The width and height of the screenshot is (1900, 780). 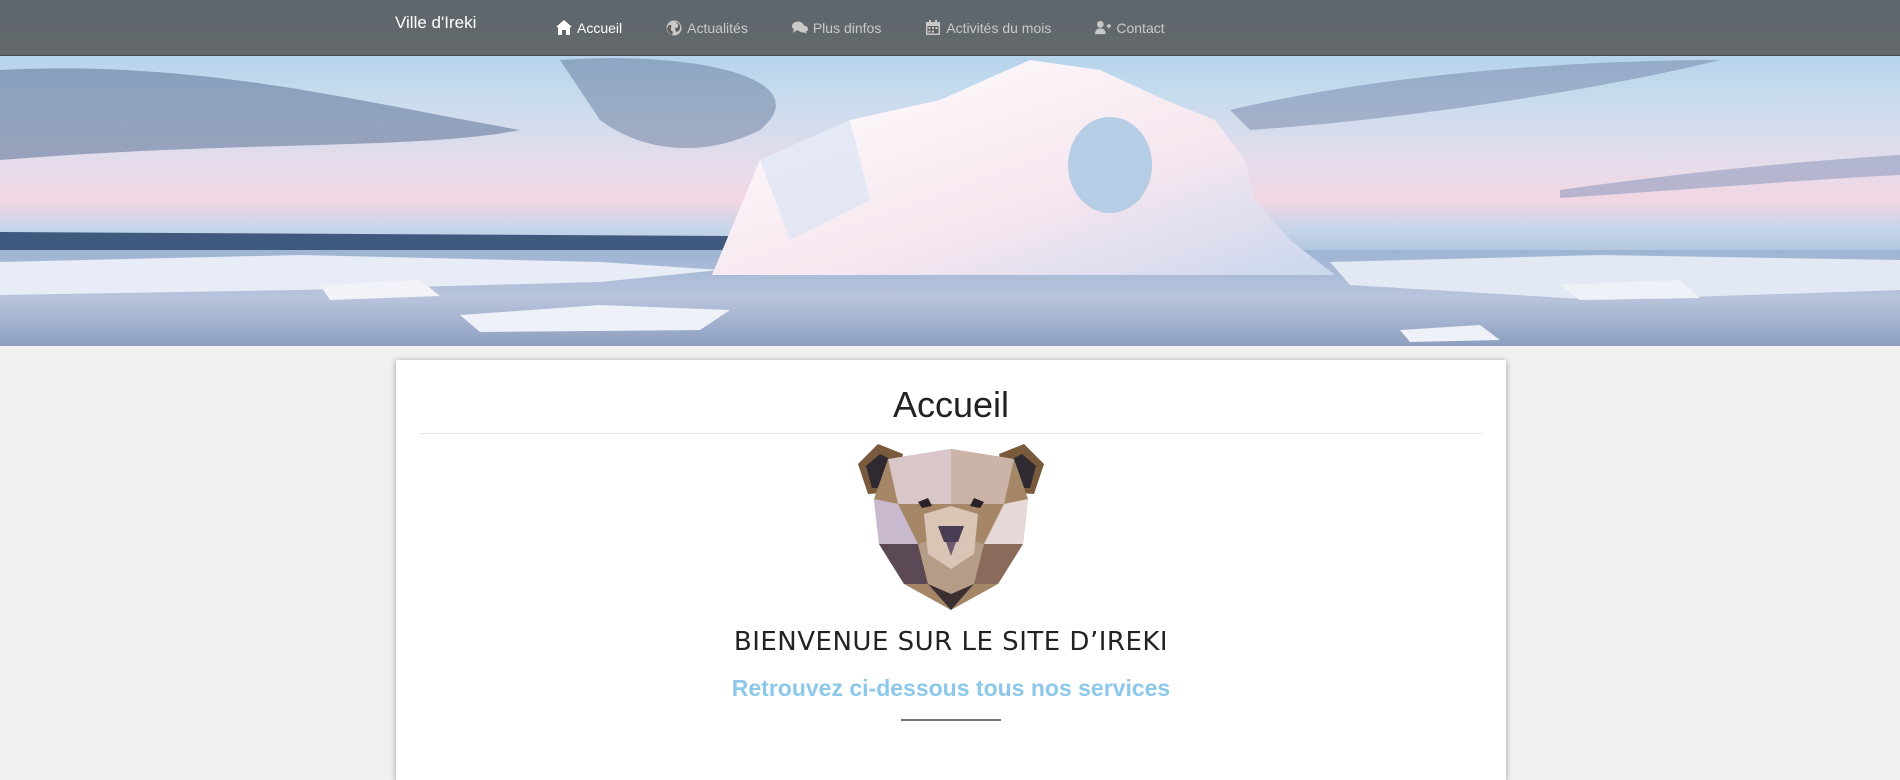 I want to click on nav-item-actualites: Actualités, so click(x=707, y=27).